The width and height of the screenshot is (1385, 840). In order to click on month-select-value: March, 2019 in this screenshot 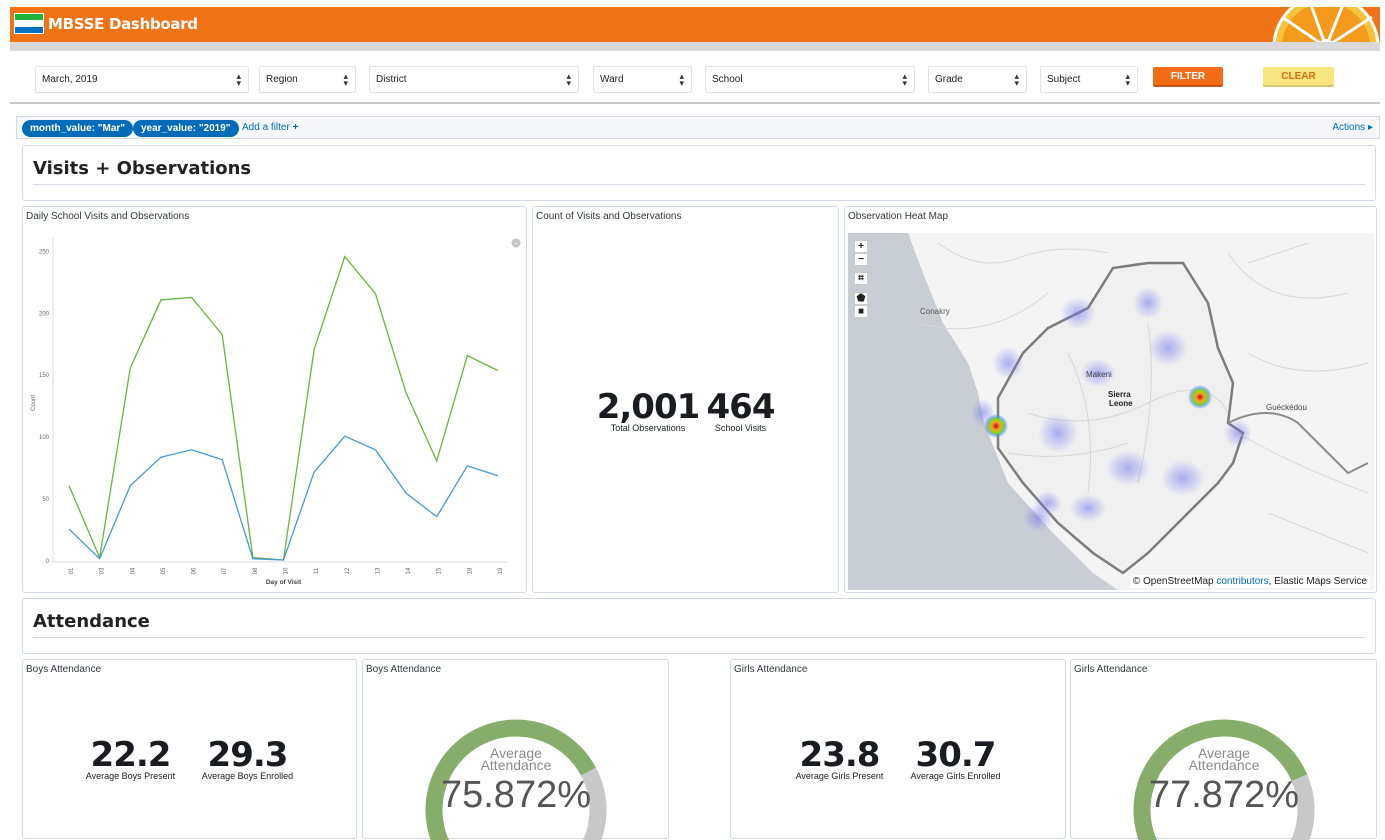, I will do `click(70, 79)`.